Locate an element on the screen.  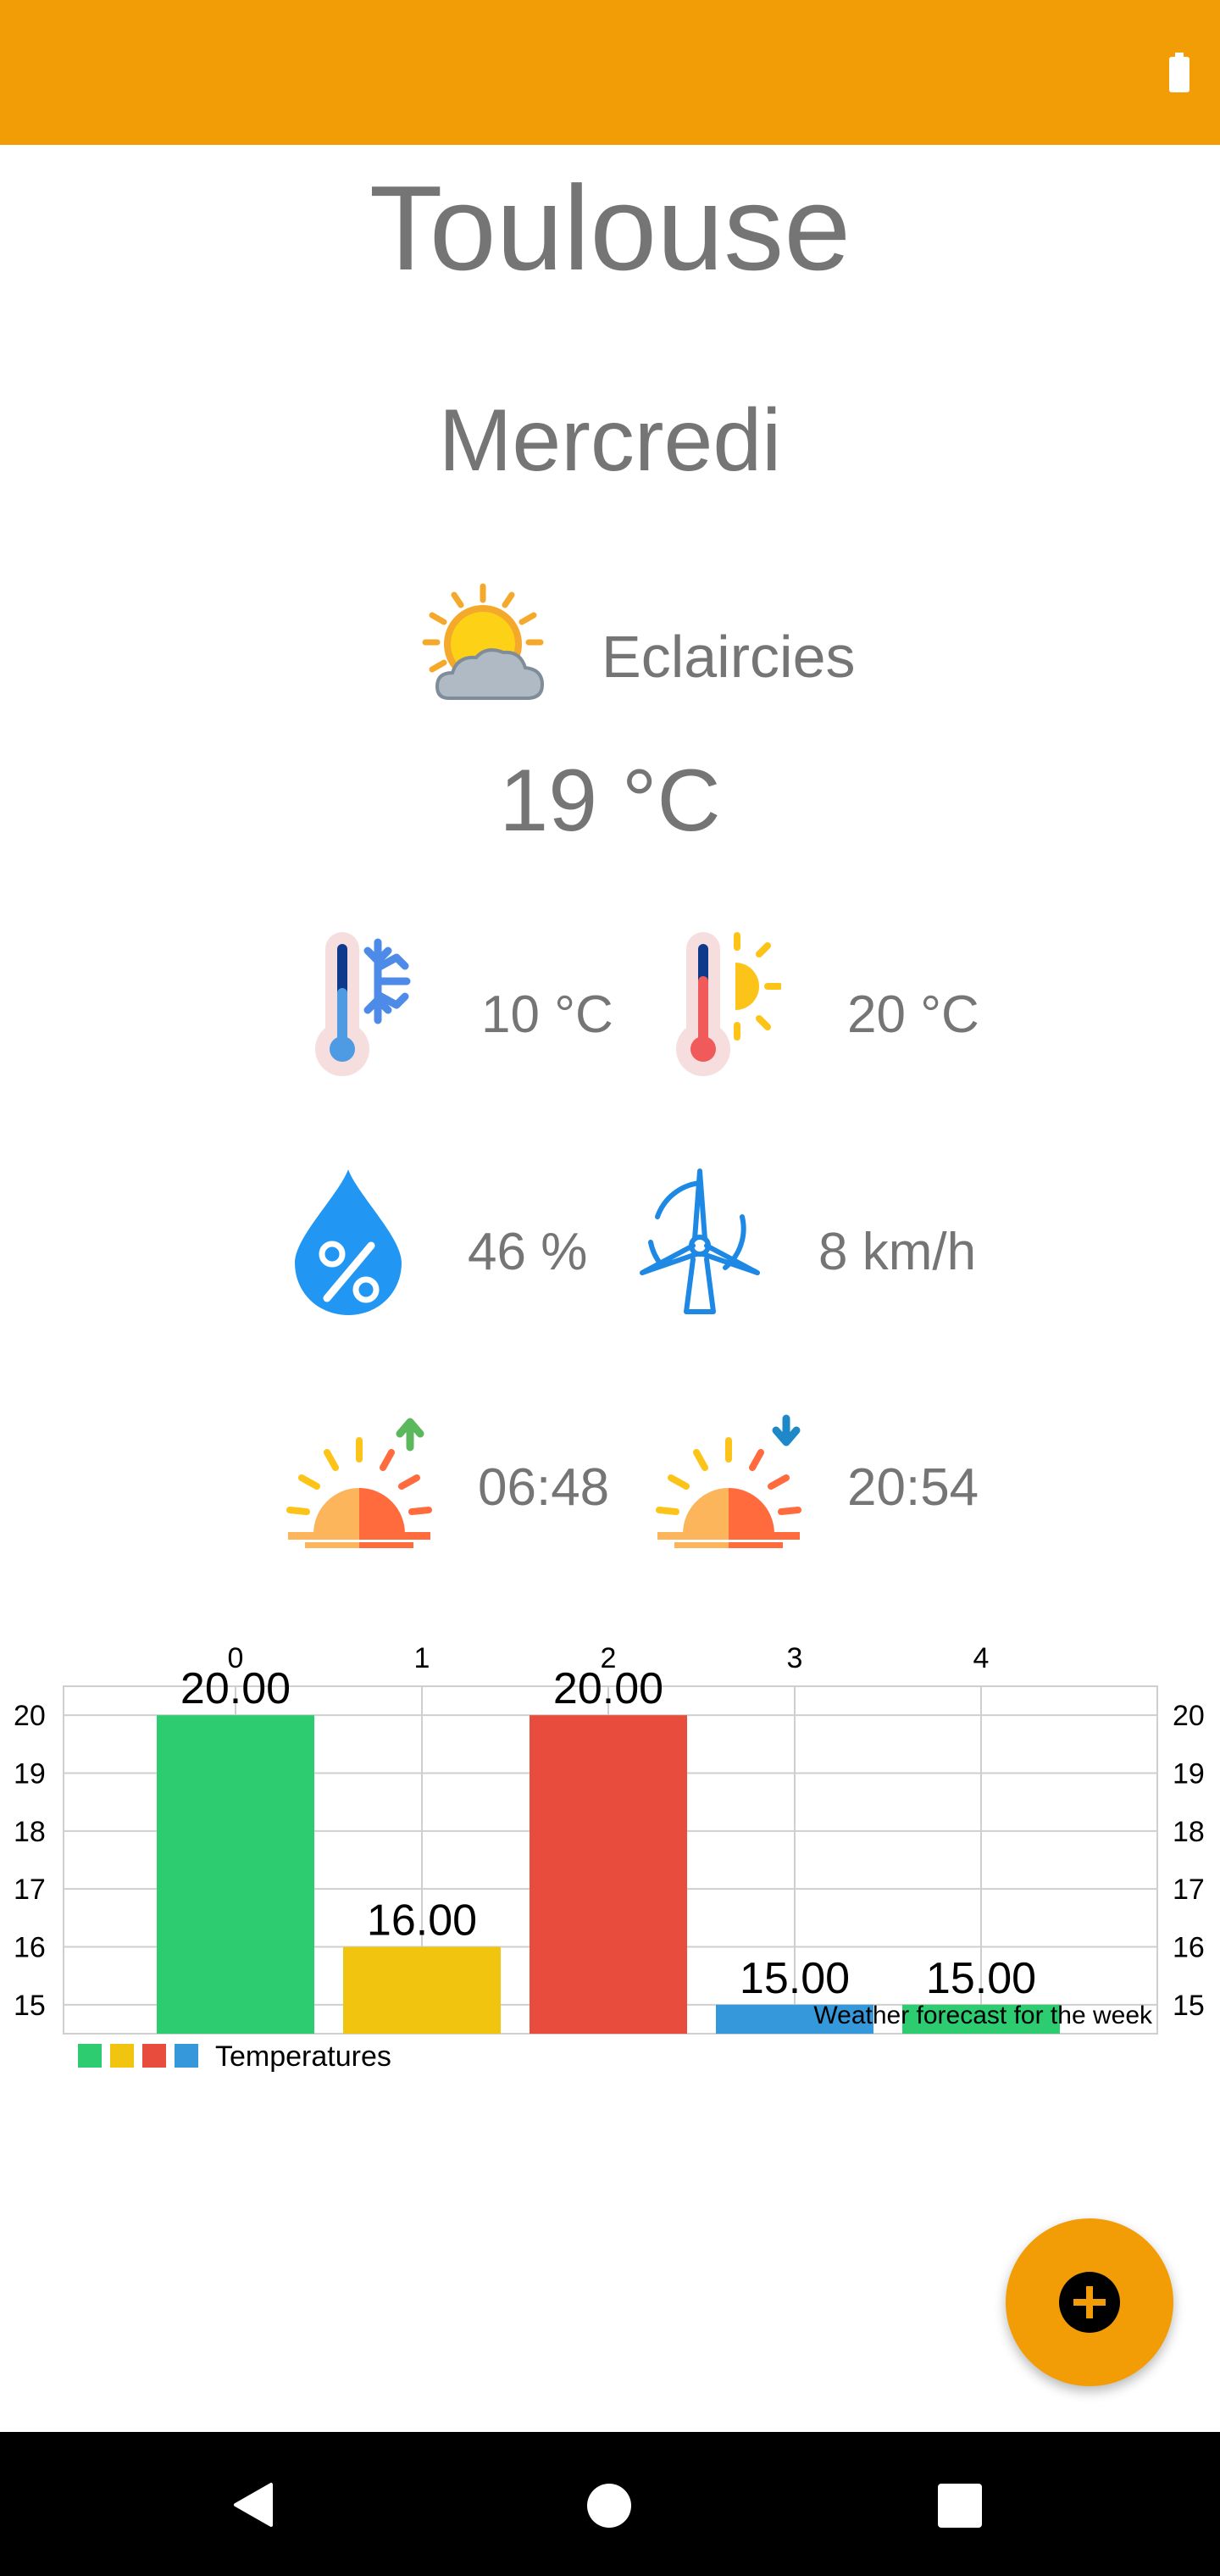
chart-data-label: 16.00 is located at coordinates (422, 1921).